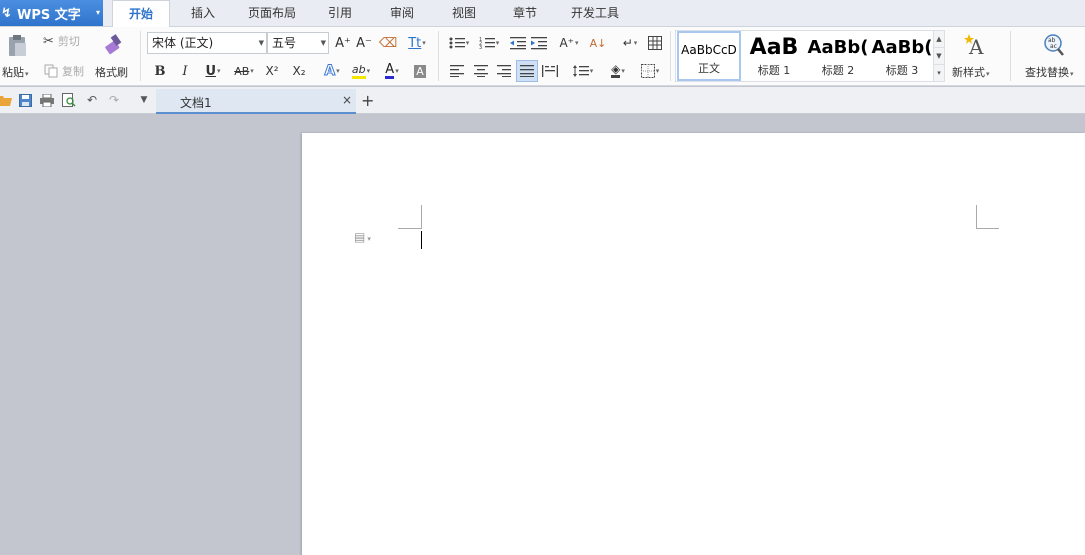  I want to click on show-marks-button: ↵ ▾, so click(630, 43).